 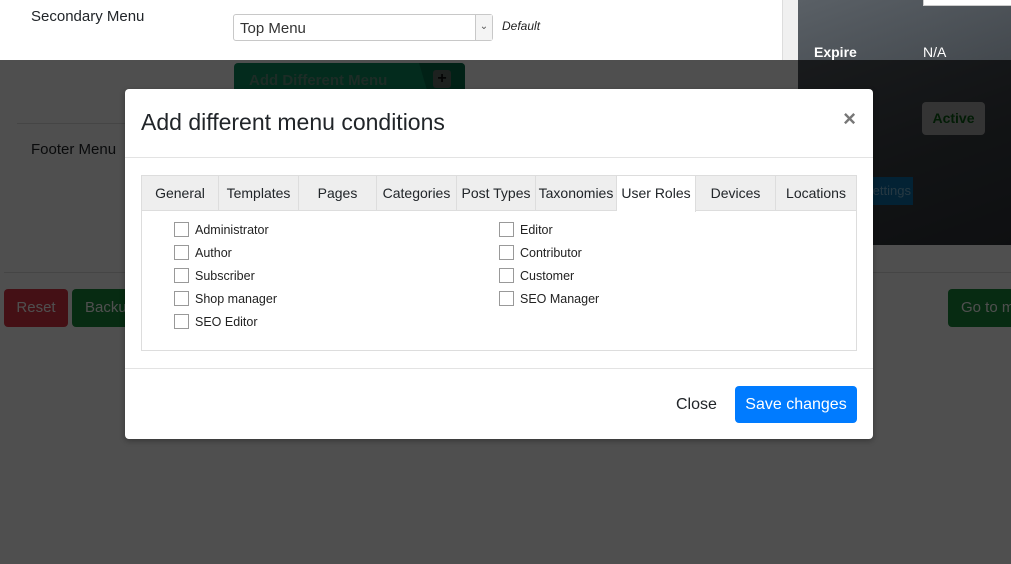 I want to click on secondary-menu-select: Top Menu ⌄, so click(x=363, y=27).